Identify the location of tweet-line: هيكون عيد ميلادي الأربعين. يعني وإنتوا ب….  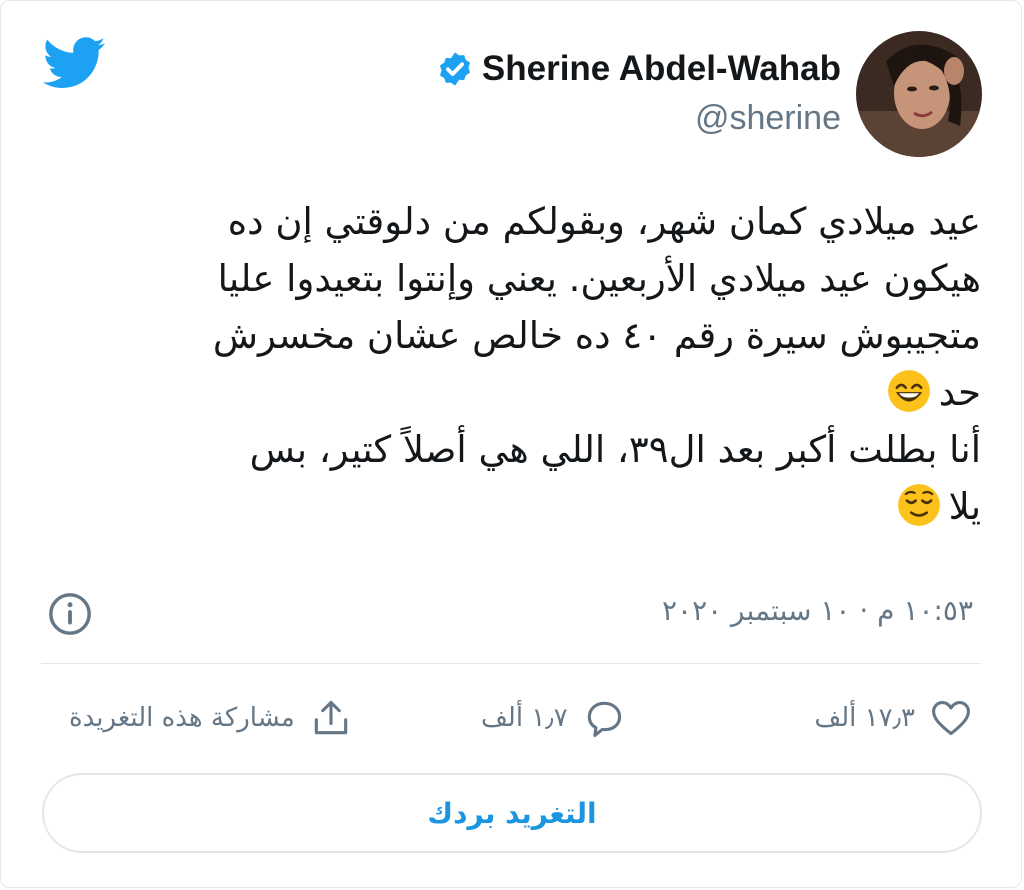
(599, 278).